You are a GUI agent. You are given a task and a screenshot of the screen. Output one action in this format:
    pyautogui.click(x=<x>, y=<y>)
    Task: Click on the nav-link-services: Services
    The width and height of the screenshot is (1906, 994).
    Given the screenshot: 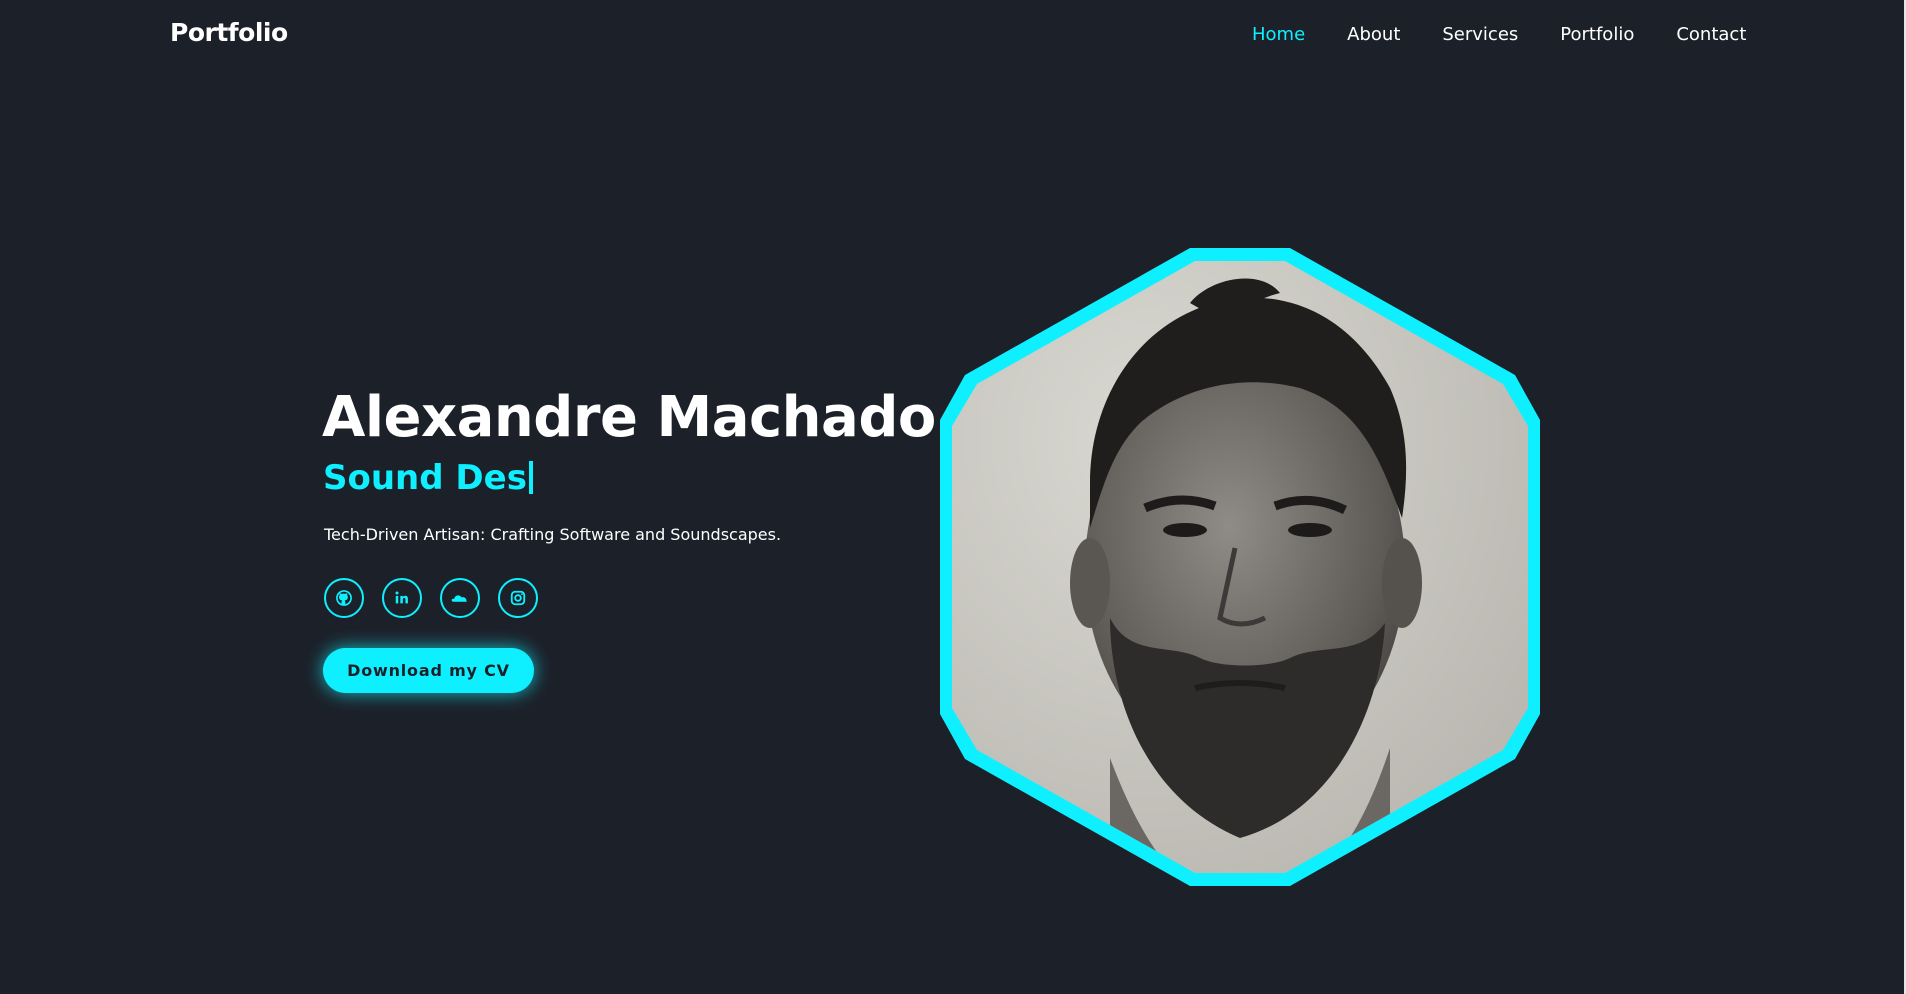 What is the action you would take?
    pyautogui.click(x=1480, y=34)
    